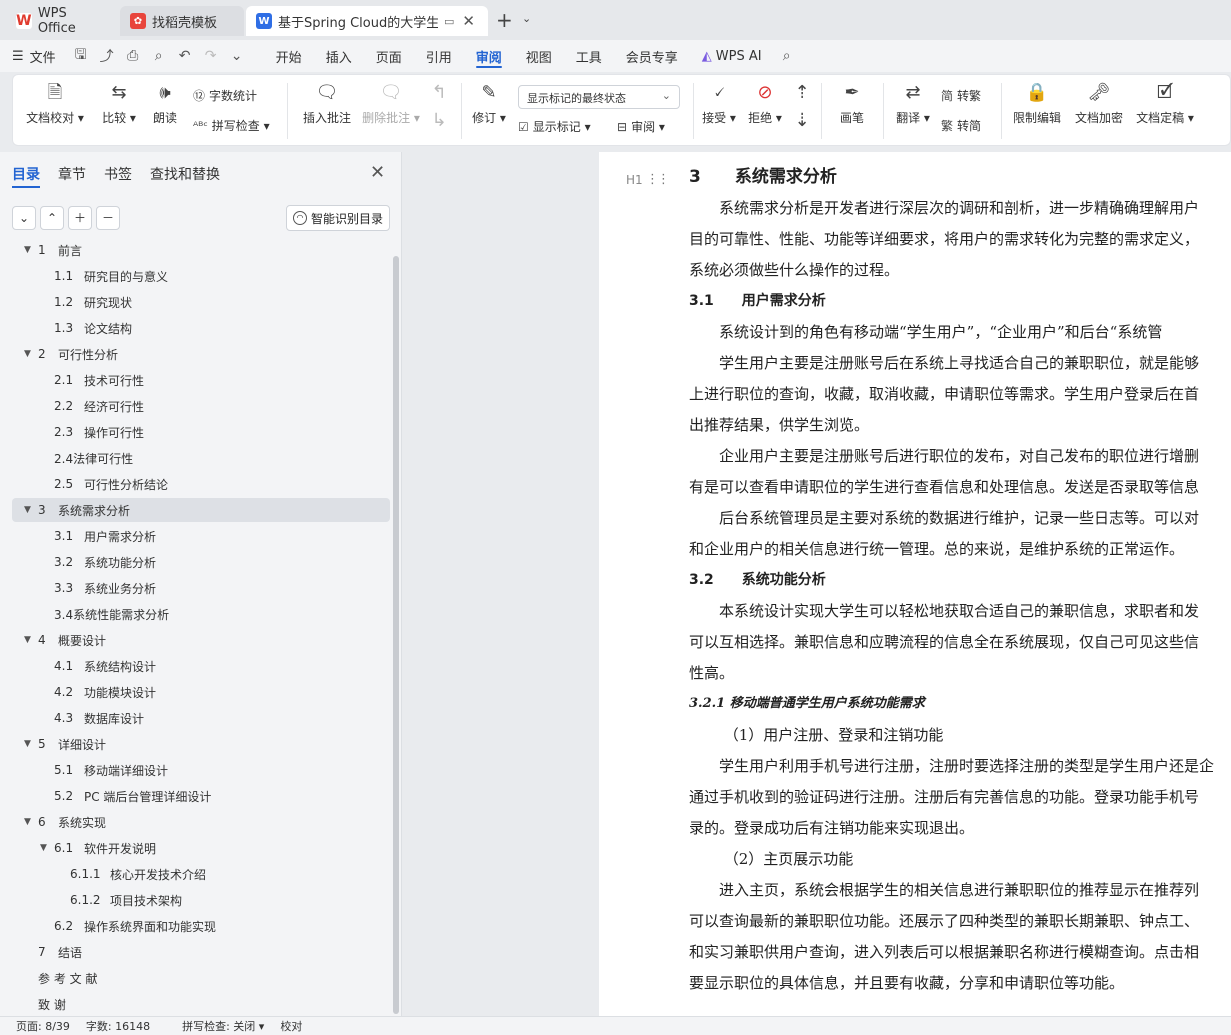 The width and height of the screenshot is (1231, 1035). What do you see at coordinates (201, 640) in the screenshot?
I see `toc-item: ▼ 4 概要设计` at bounding box center [201, 640].